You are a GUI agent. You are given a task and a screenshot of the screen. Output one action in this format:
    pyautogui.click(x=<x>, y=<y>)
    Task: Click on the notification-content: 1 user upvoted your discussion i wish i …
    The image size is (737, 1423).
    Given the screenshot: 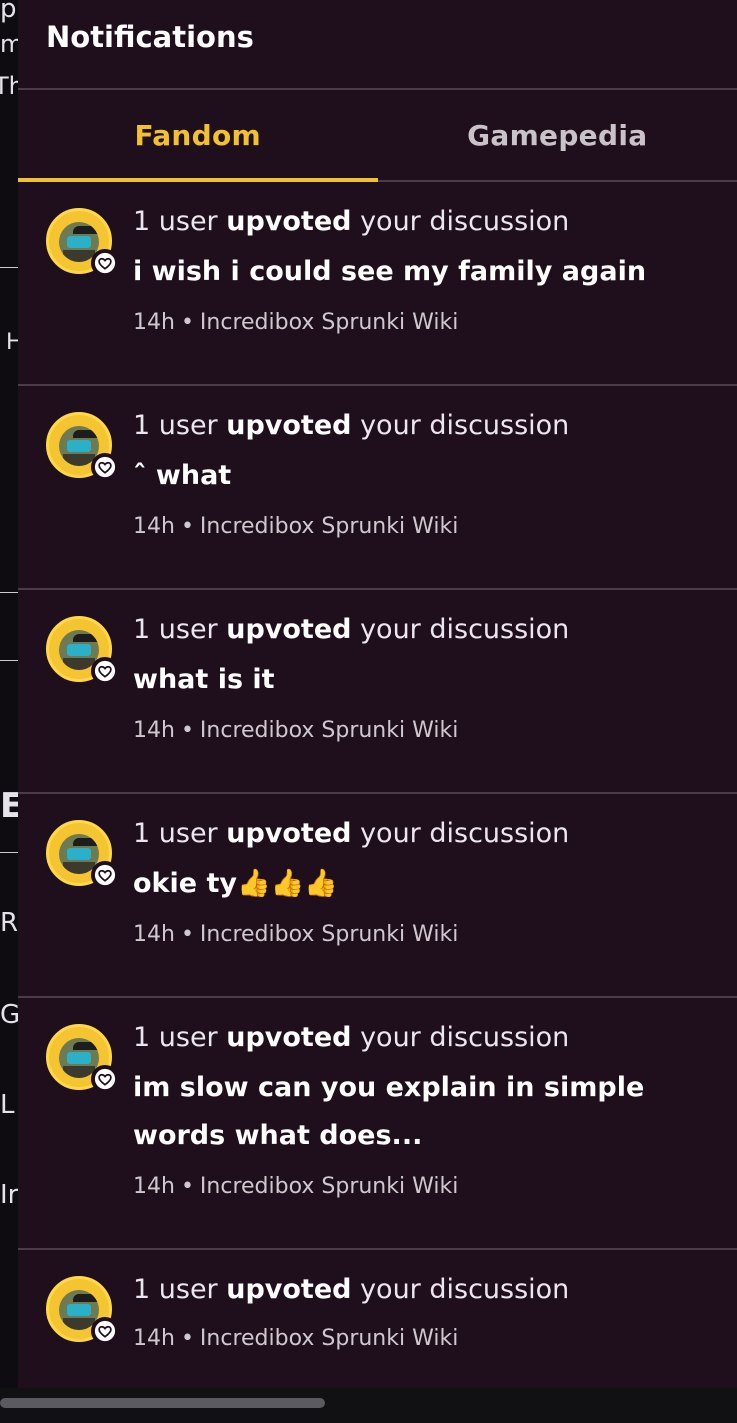 What is the action you would take?
    pyautogui.click(x=425, y=271)
    